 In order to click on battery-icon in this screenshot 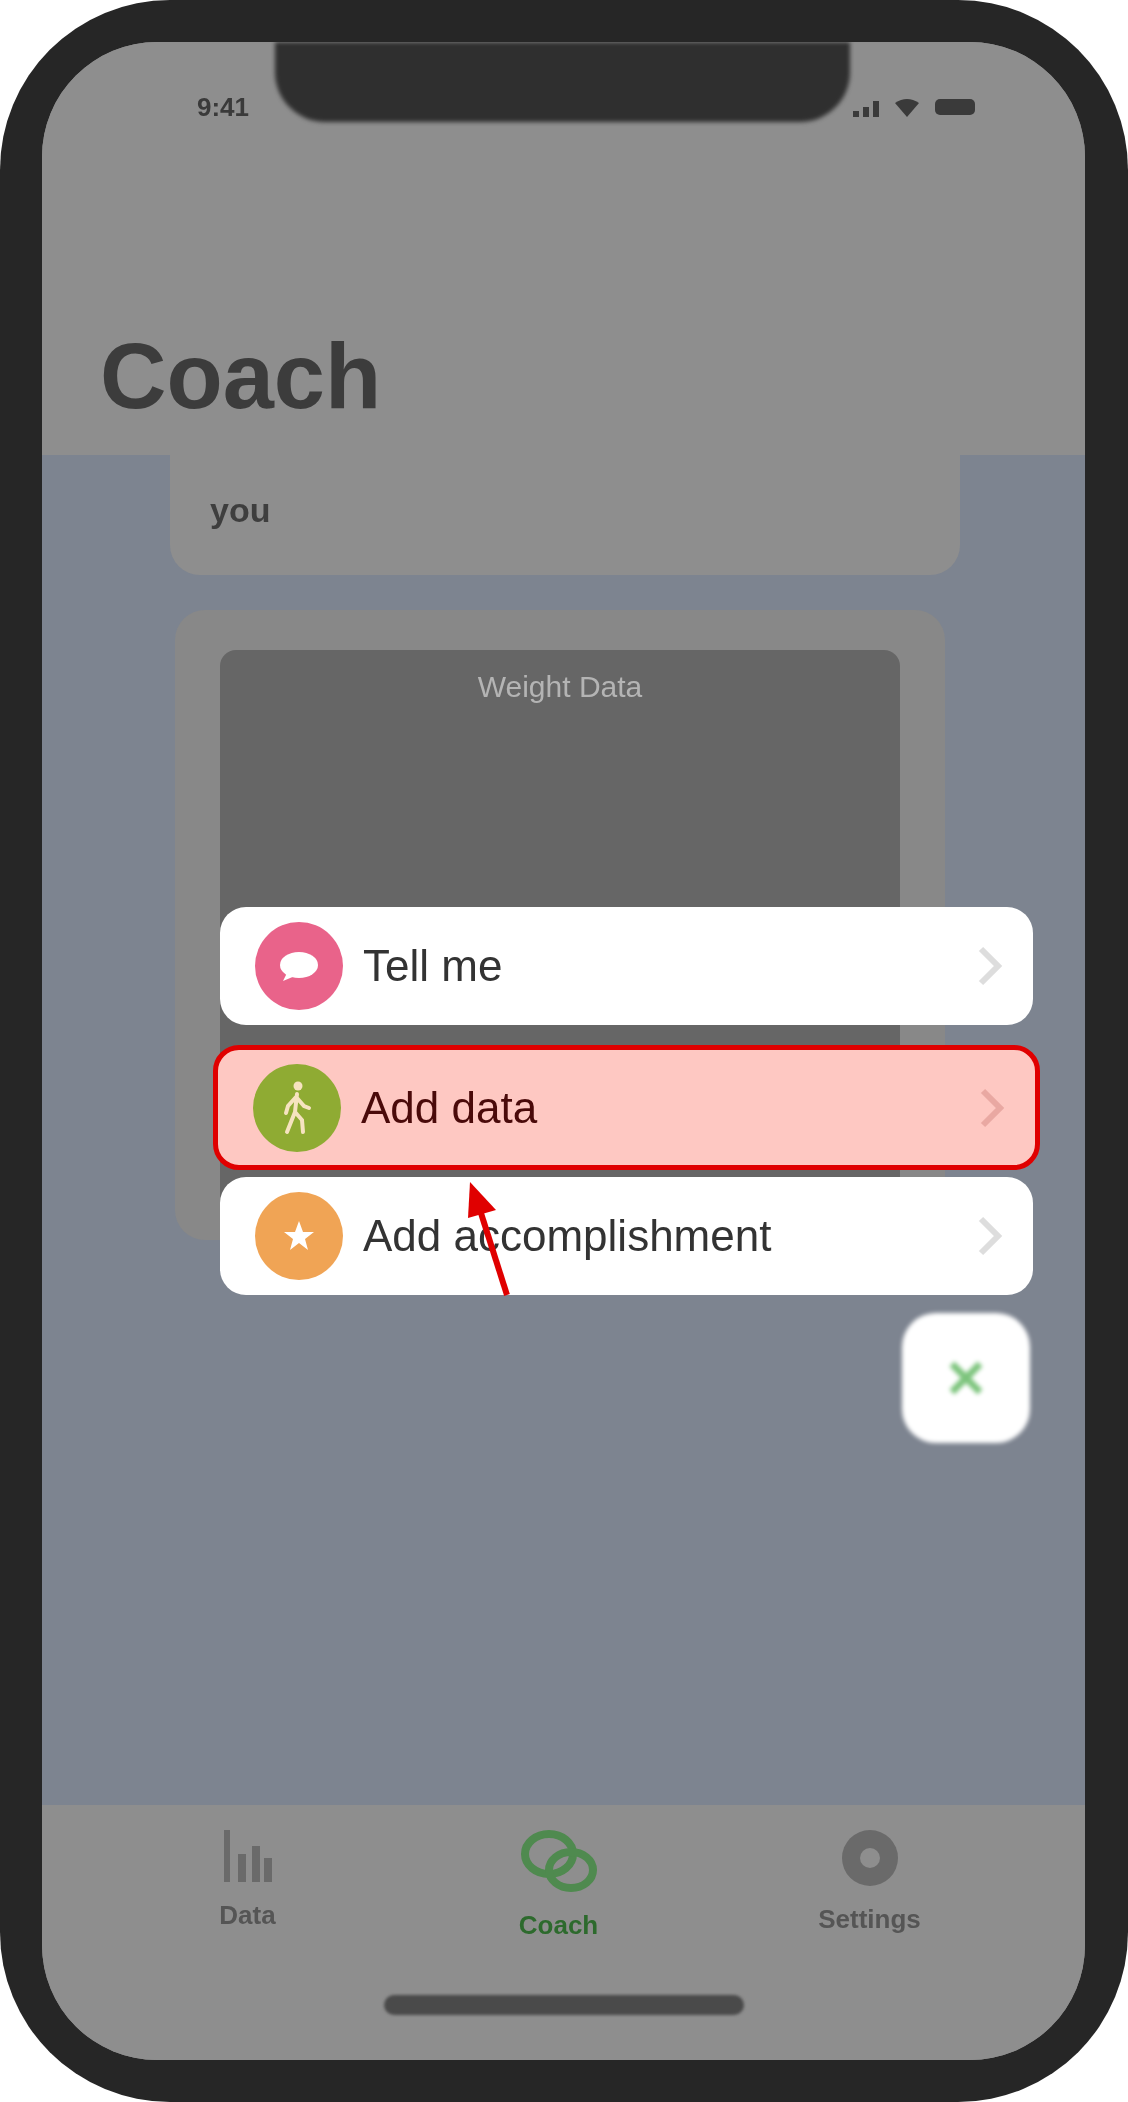, I will do `click(955, 107)`.